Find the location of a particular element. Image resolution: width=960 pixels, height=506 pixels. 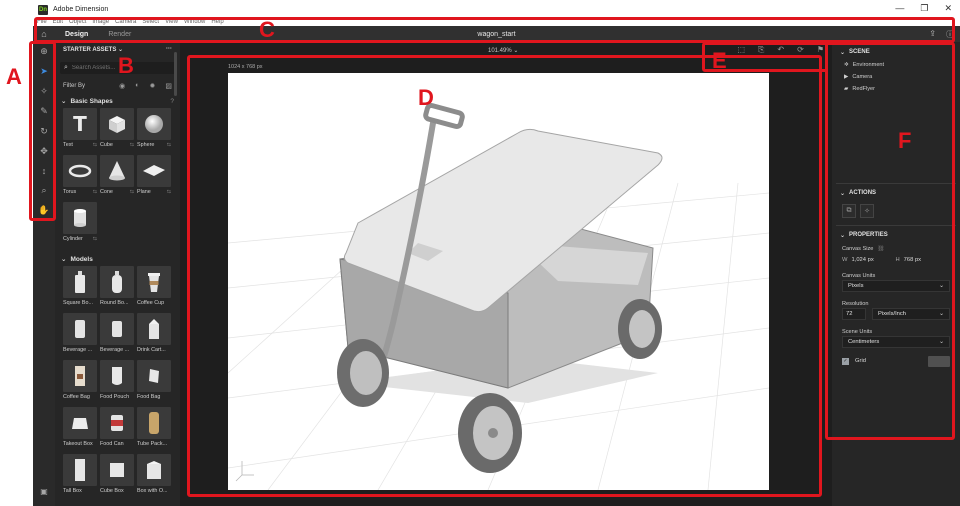

filter-images-icon: ▨ is located at coordinates (168, 86).